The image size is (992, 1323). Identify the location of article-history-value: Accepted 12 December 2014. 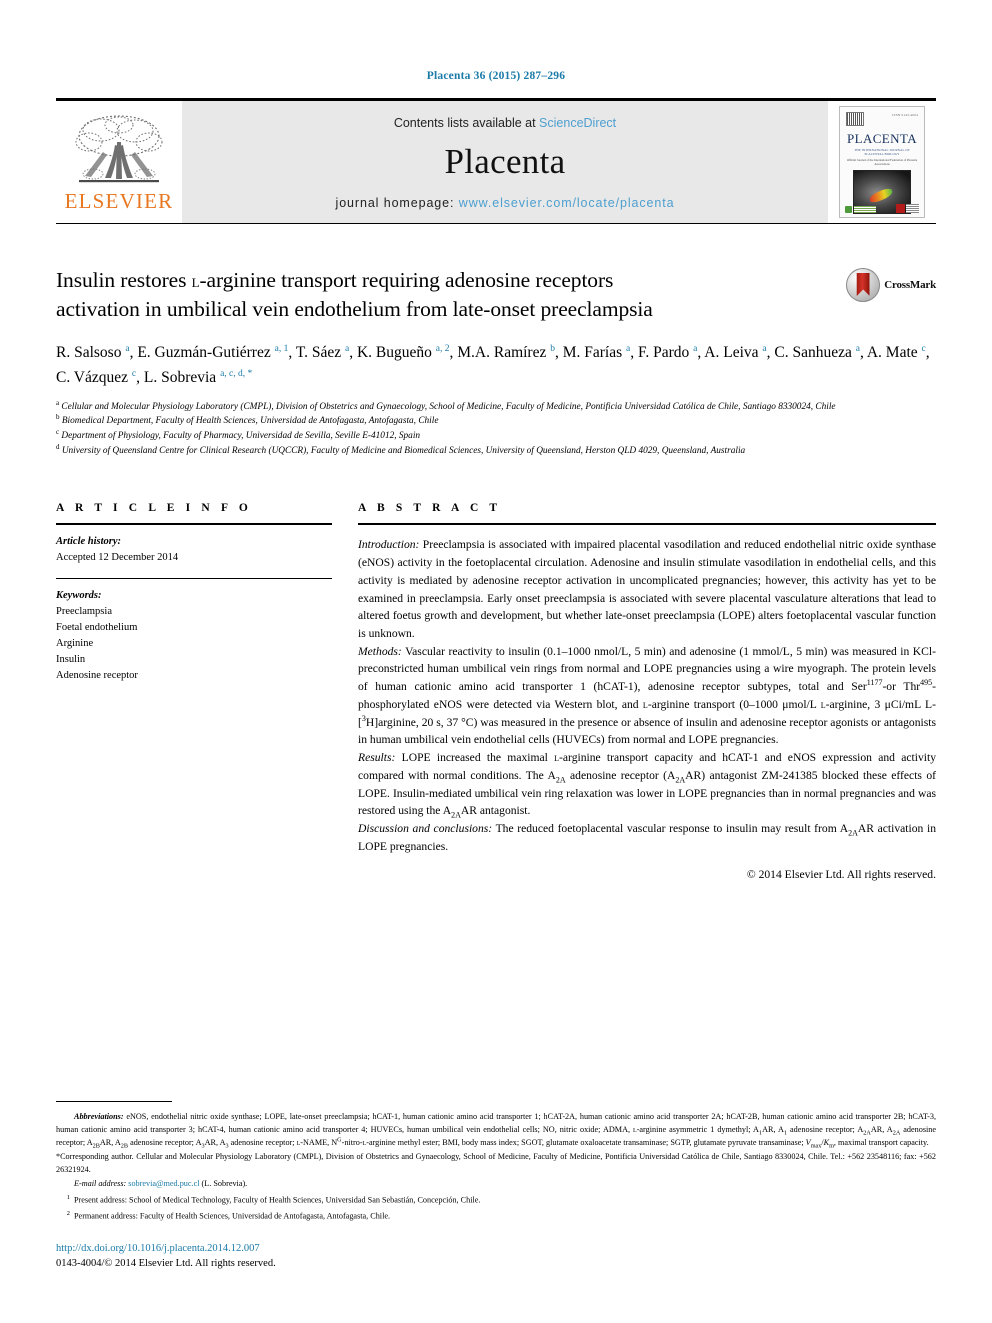
(117, 558).